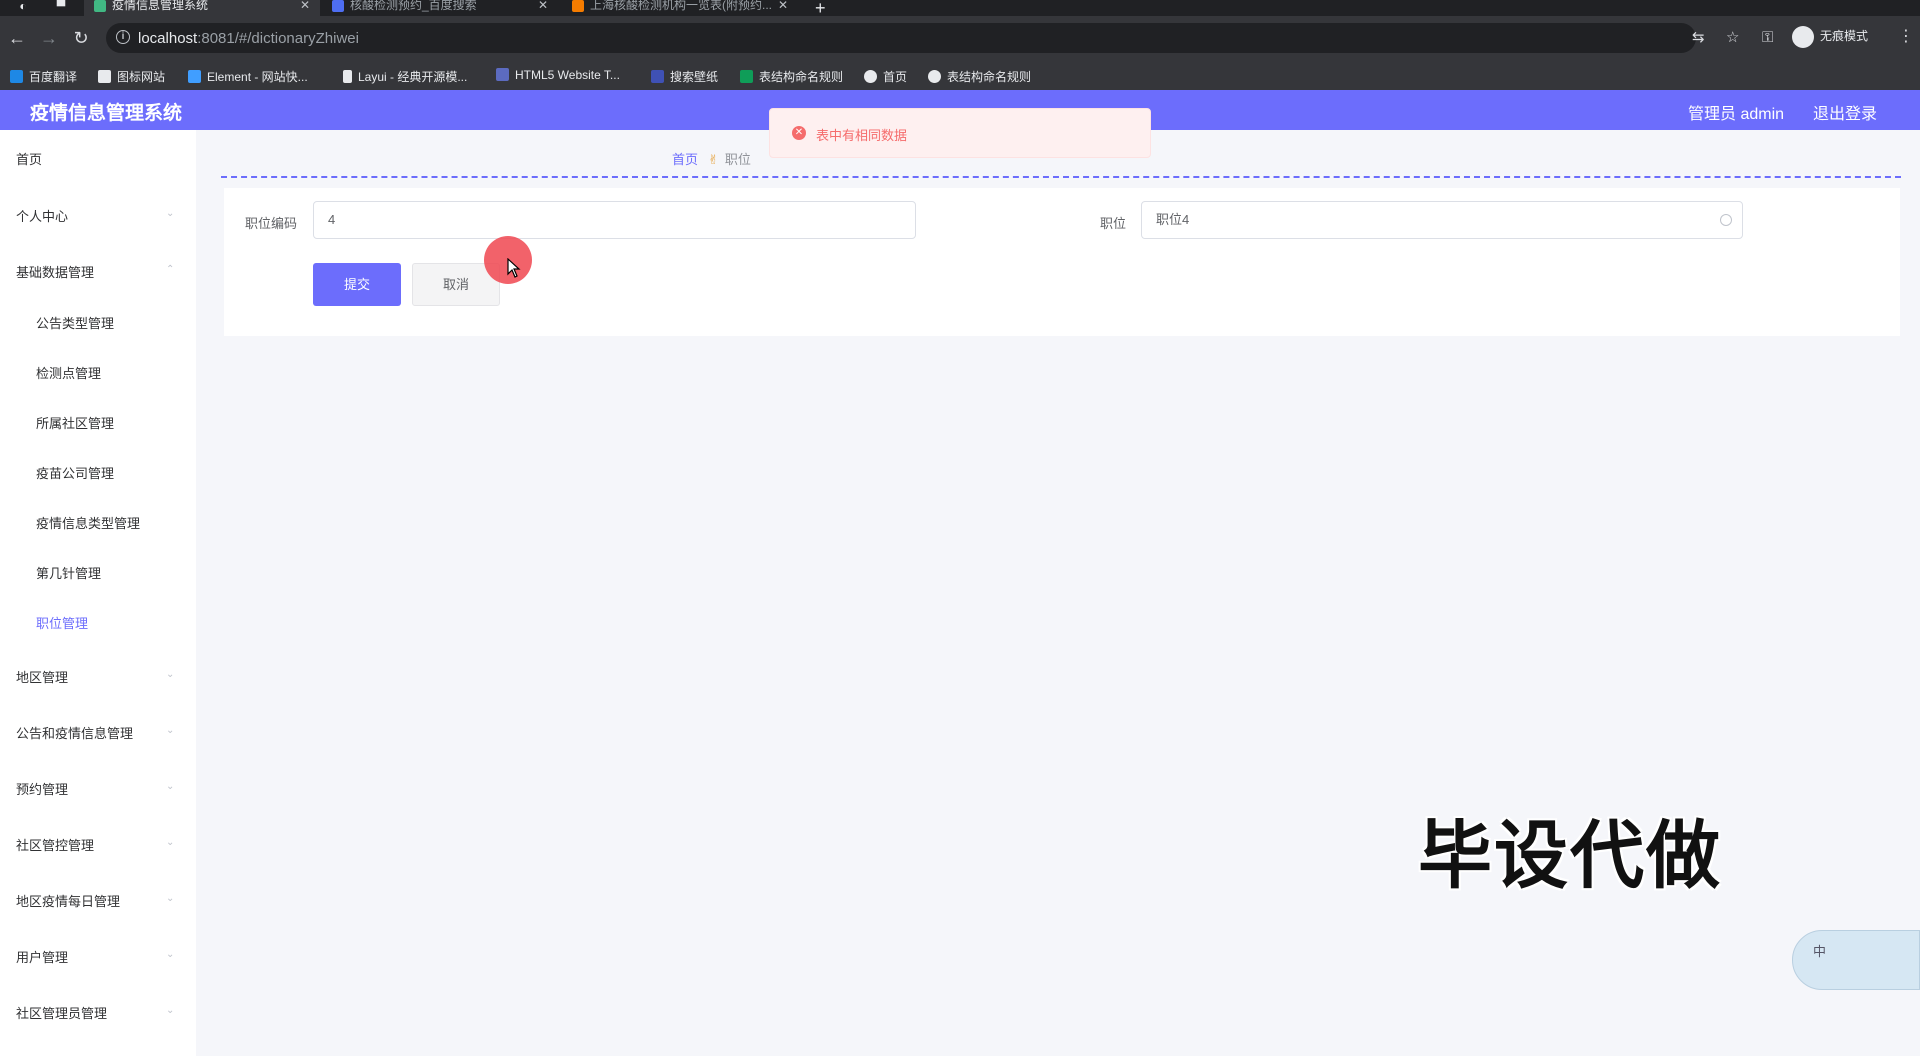  Describe the element at coordinates (23, 8) in the screenshot. I see `browser-logo-icon: ◐` at that location.